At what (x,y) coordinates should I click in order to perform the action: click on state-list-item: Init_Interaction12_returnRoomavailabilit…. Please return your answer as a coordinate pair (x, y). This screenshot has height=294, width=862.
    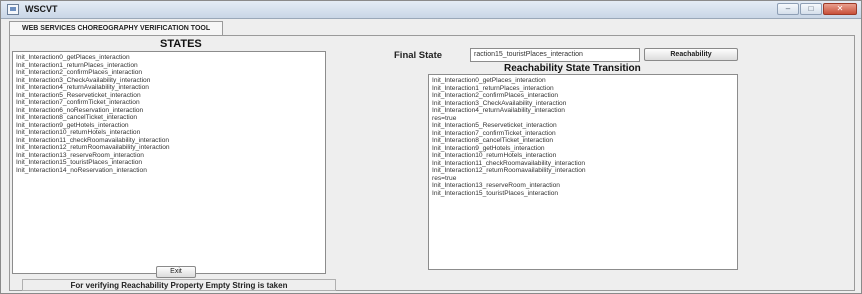
    Looking at the image, I should click on (169, 148).